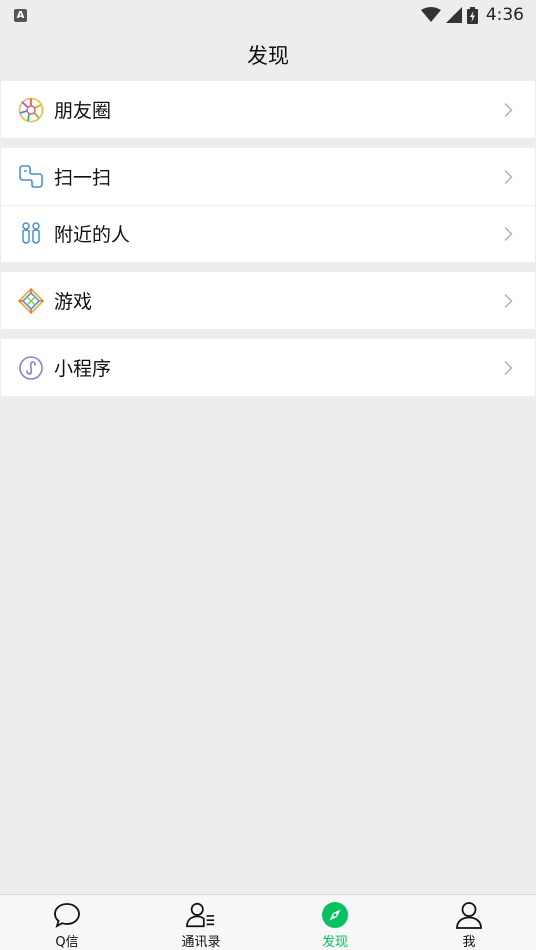 This screenshot has height=950, width=536. I want to click on title-bar: 发现, so click(268, 55).